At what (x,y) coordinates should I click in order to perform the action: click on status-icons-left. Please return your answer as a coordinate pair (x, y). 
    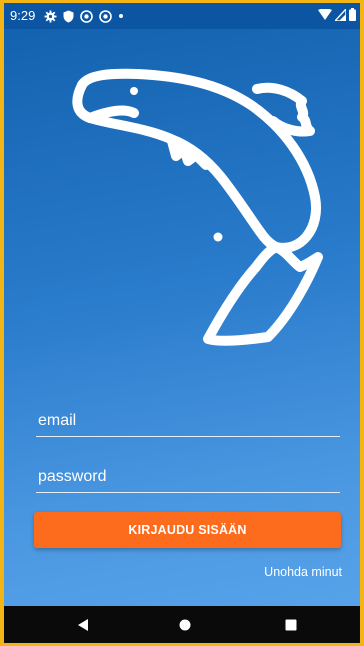
    Looking at the image, I should click on (84, 16).